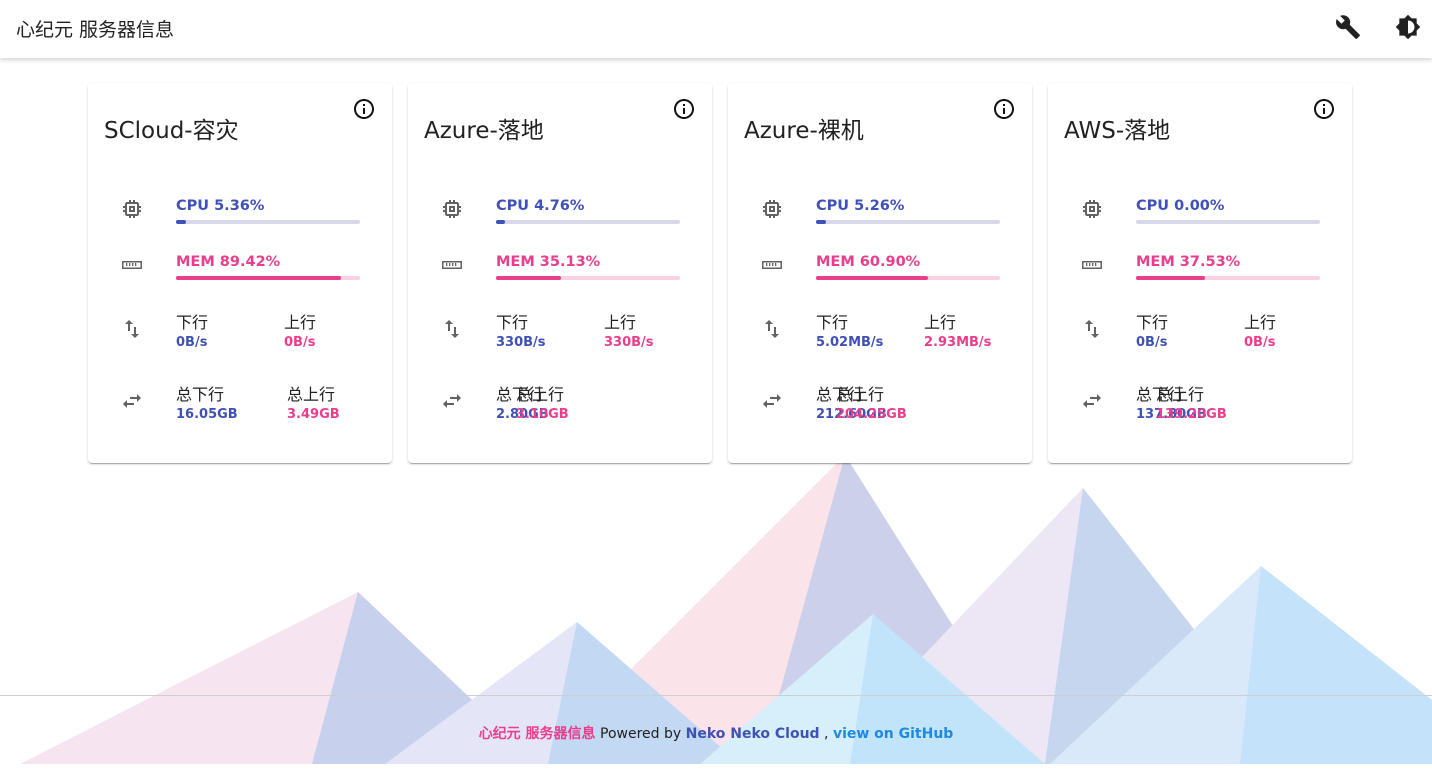  What do you see at coordinates (1117, 131) in the screenshot?
I see `server-name: AWS-落地` at bounding box center [1117, 131].